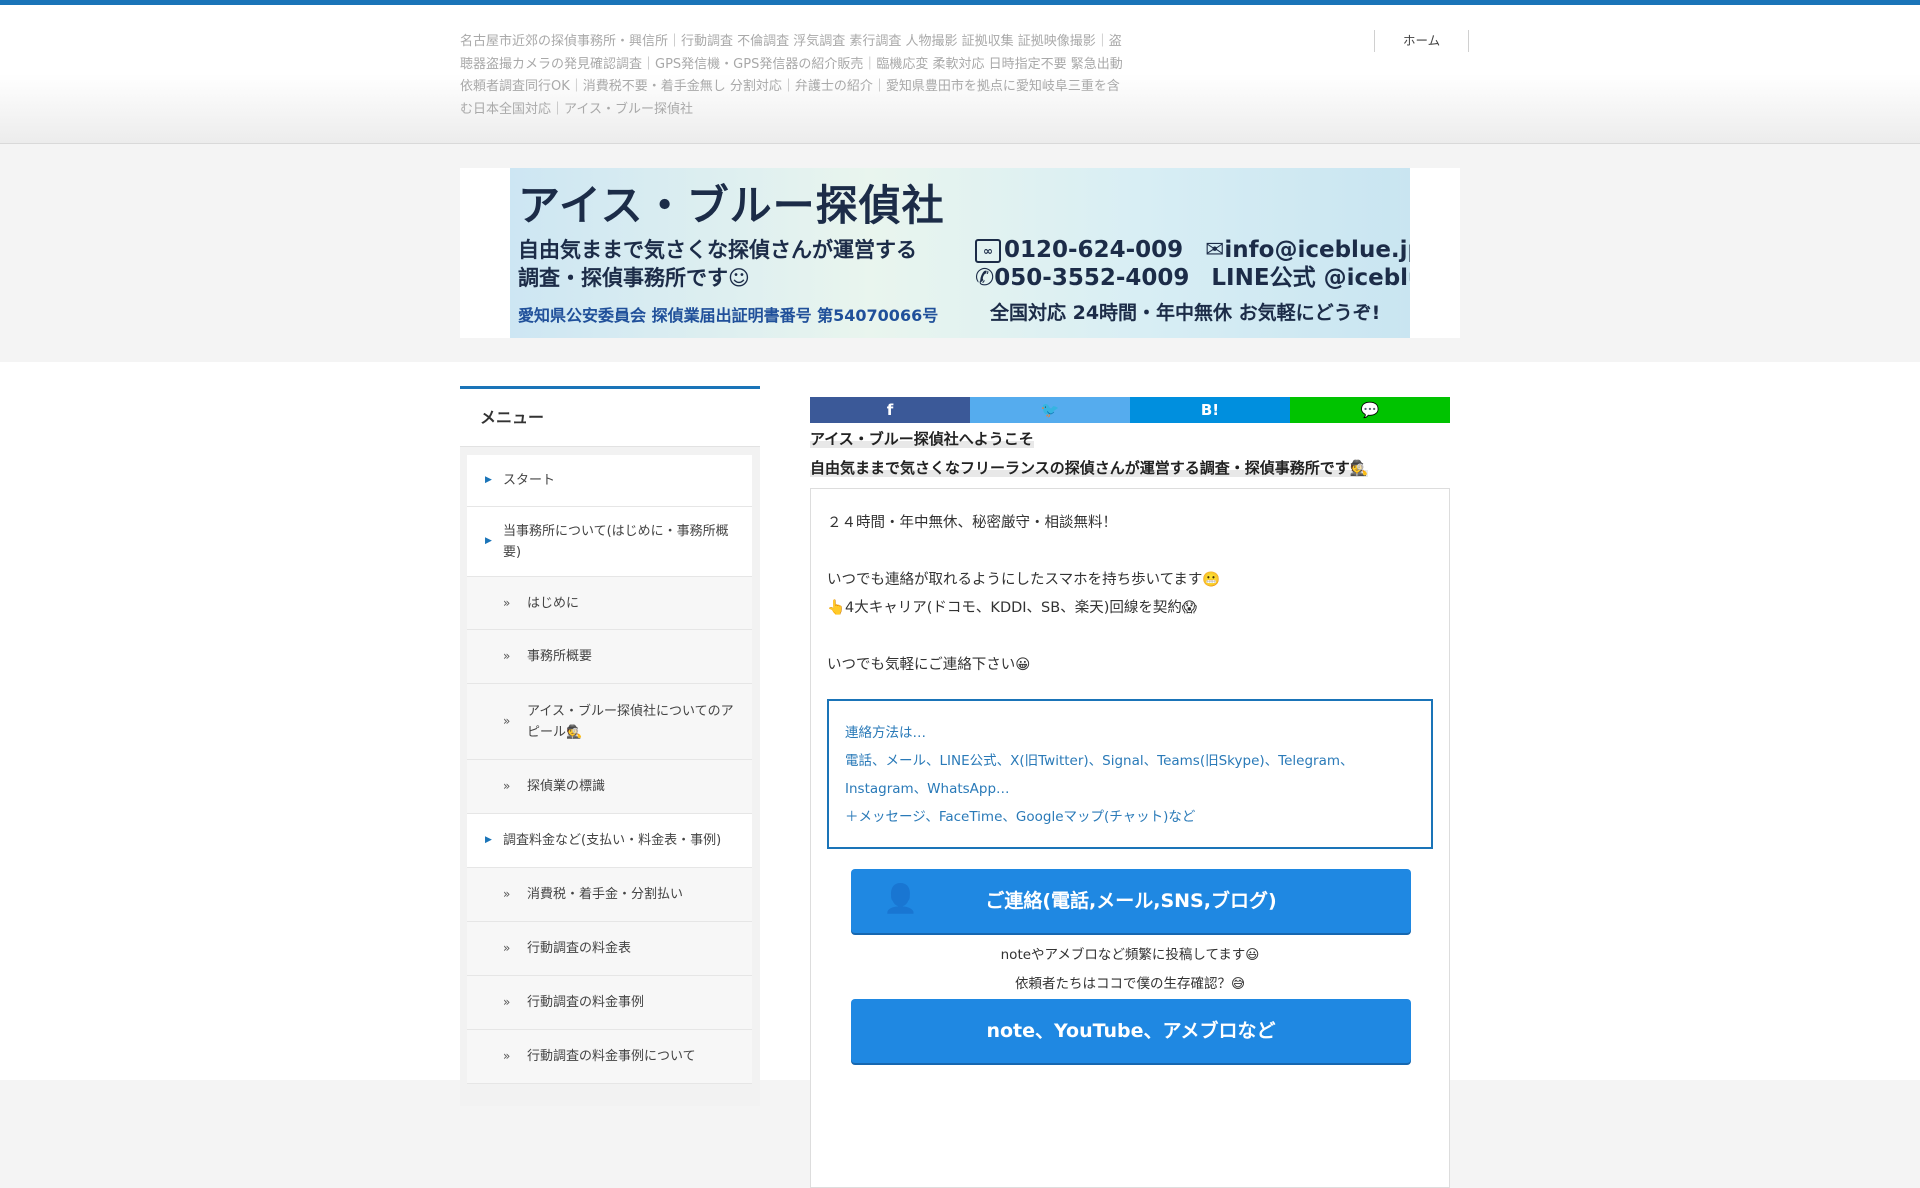 The width and height of the screenshot is (1920, 1188). I want to click on sidebar-item-label: スタート, so click(529, 480).